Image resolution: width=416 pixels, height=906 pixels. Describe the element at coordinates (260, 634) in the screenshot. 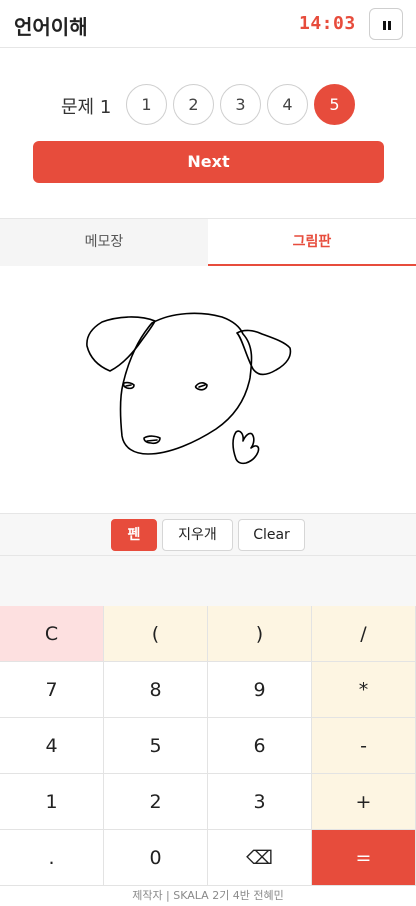

I see `calc-key-close-paren: )` at that location.